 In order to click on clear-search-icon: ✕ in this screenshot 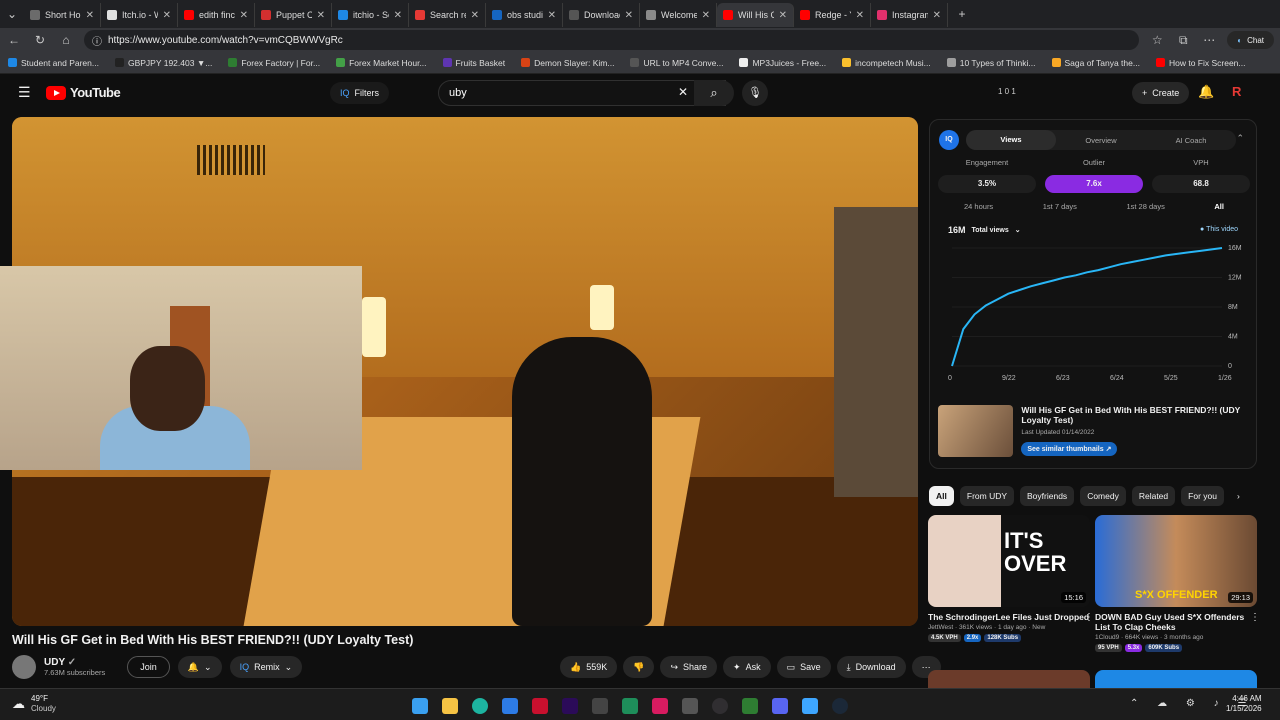, I will do `click(683, 92)`.